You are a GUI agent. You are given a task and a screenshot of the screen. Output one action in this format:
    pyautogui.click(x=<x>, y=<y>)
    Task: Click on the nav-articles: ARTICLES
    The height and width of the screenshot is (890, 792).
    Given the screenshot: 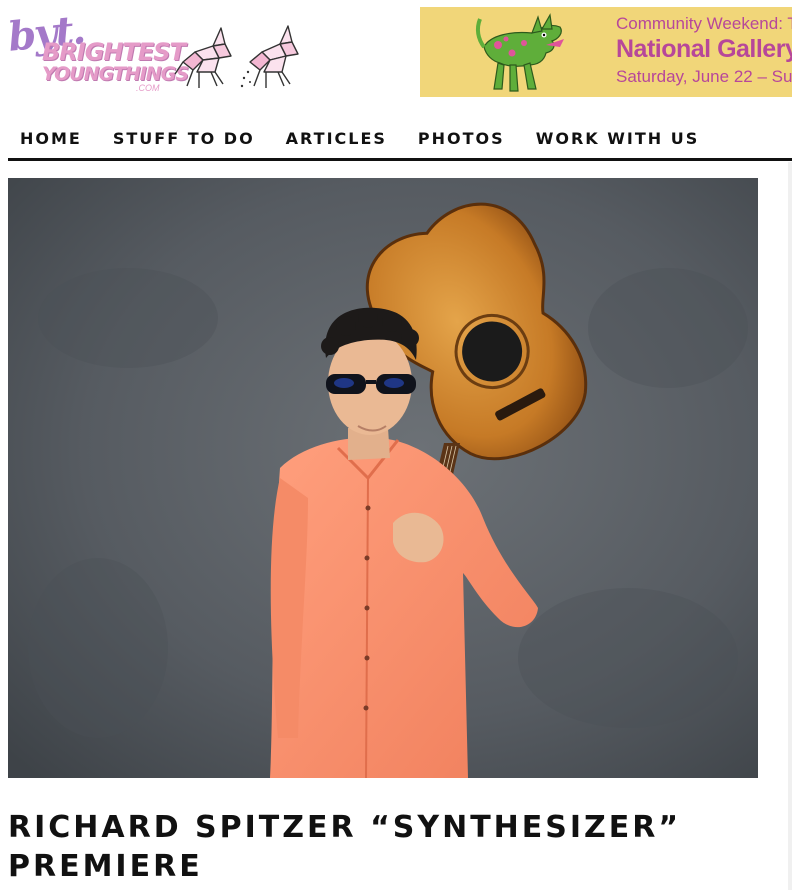 What is the action you would take?
    pyautogui.click(x=336, y=138)
    